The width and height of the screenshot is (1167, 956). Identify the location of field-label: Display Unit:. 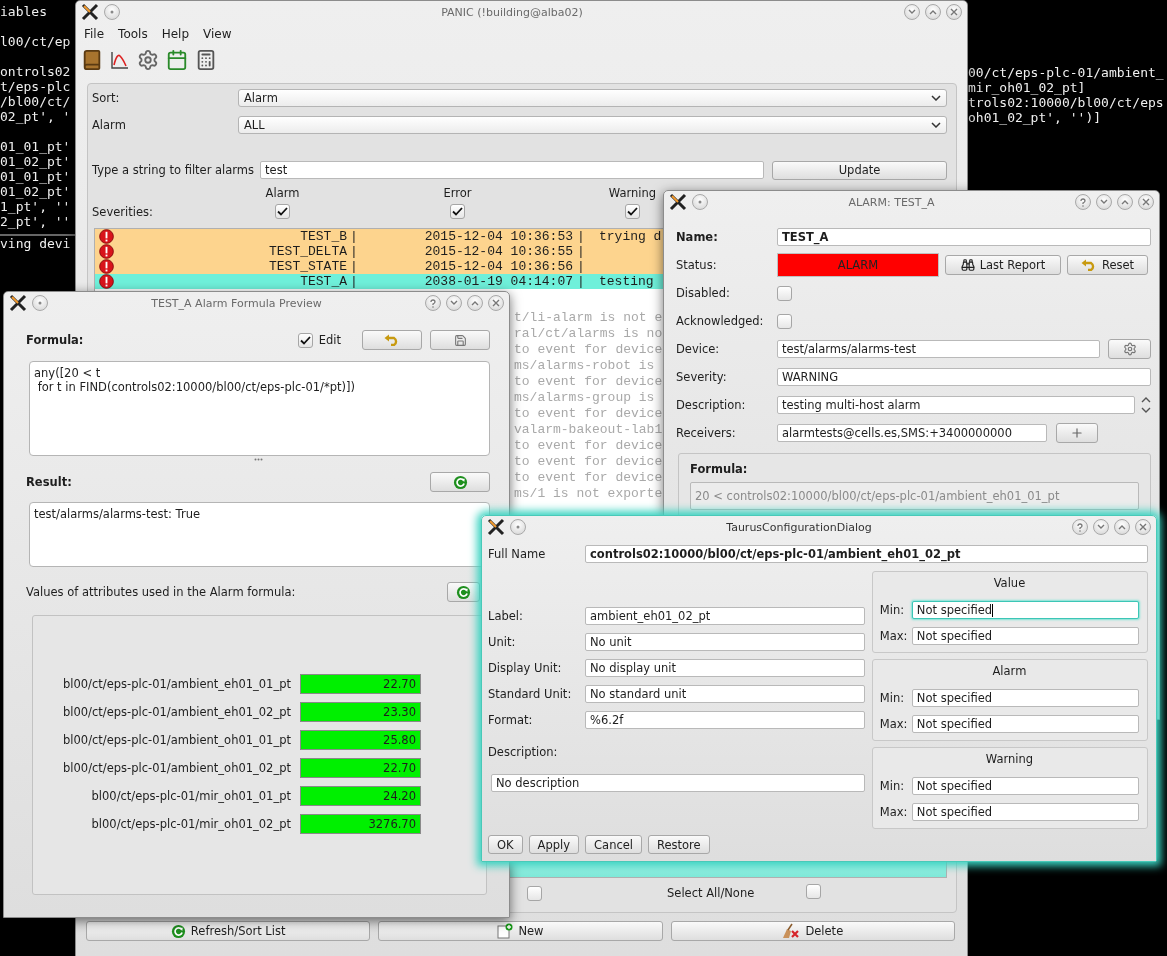
(525, 668).